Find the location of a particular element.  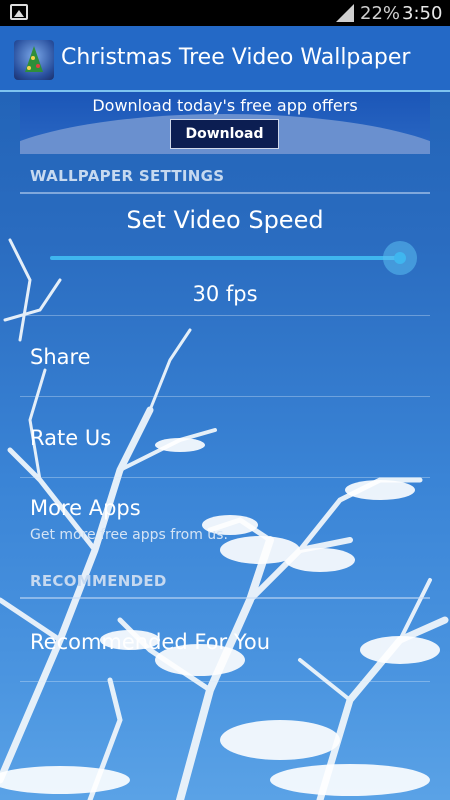

ad-text: Download today's free app offers is located at coordinates (225, 105).